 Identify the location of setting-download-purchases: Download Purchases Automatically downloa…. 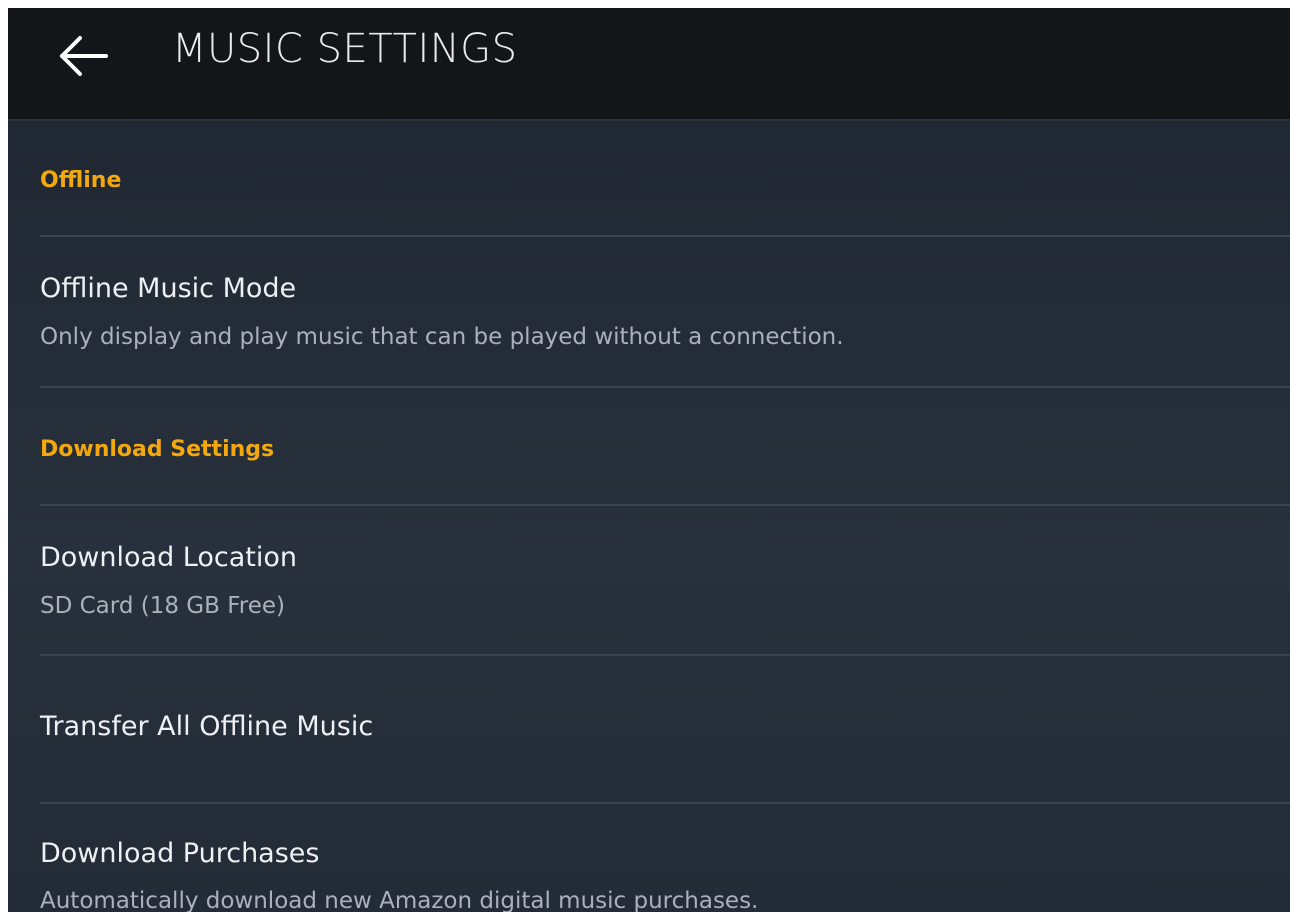
(649, 858).